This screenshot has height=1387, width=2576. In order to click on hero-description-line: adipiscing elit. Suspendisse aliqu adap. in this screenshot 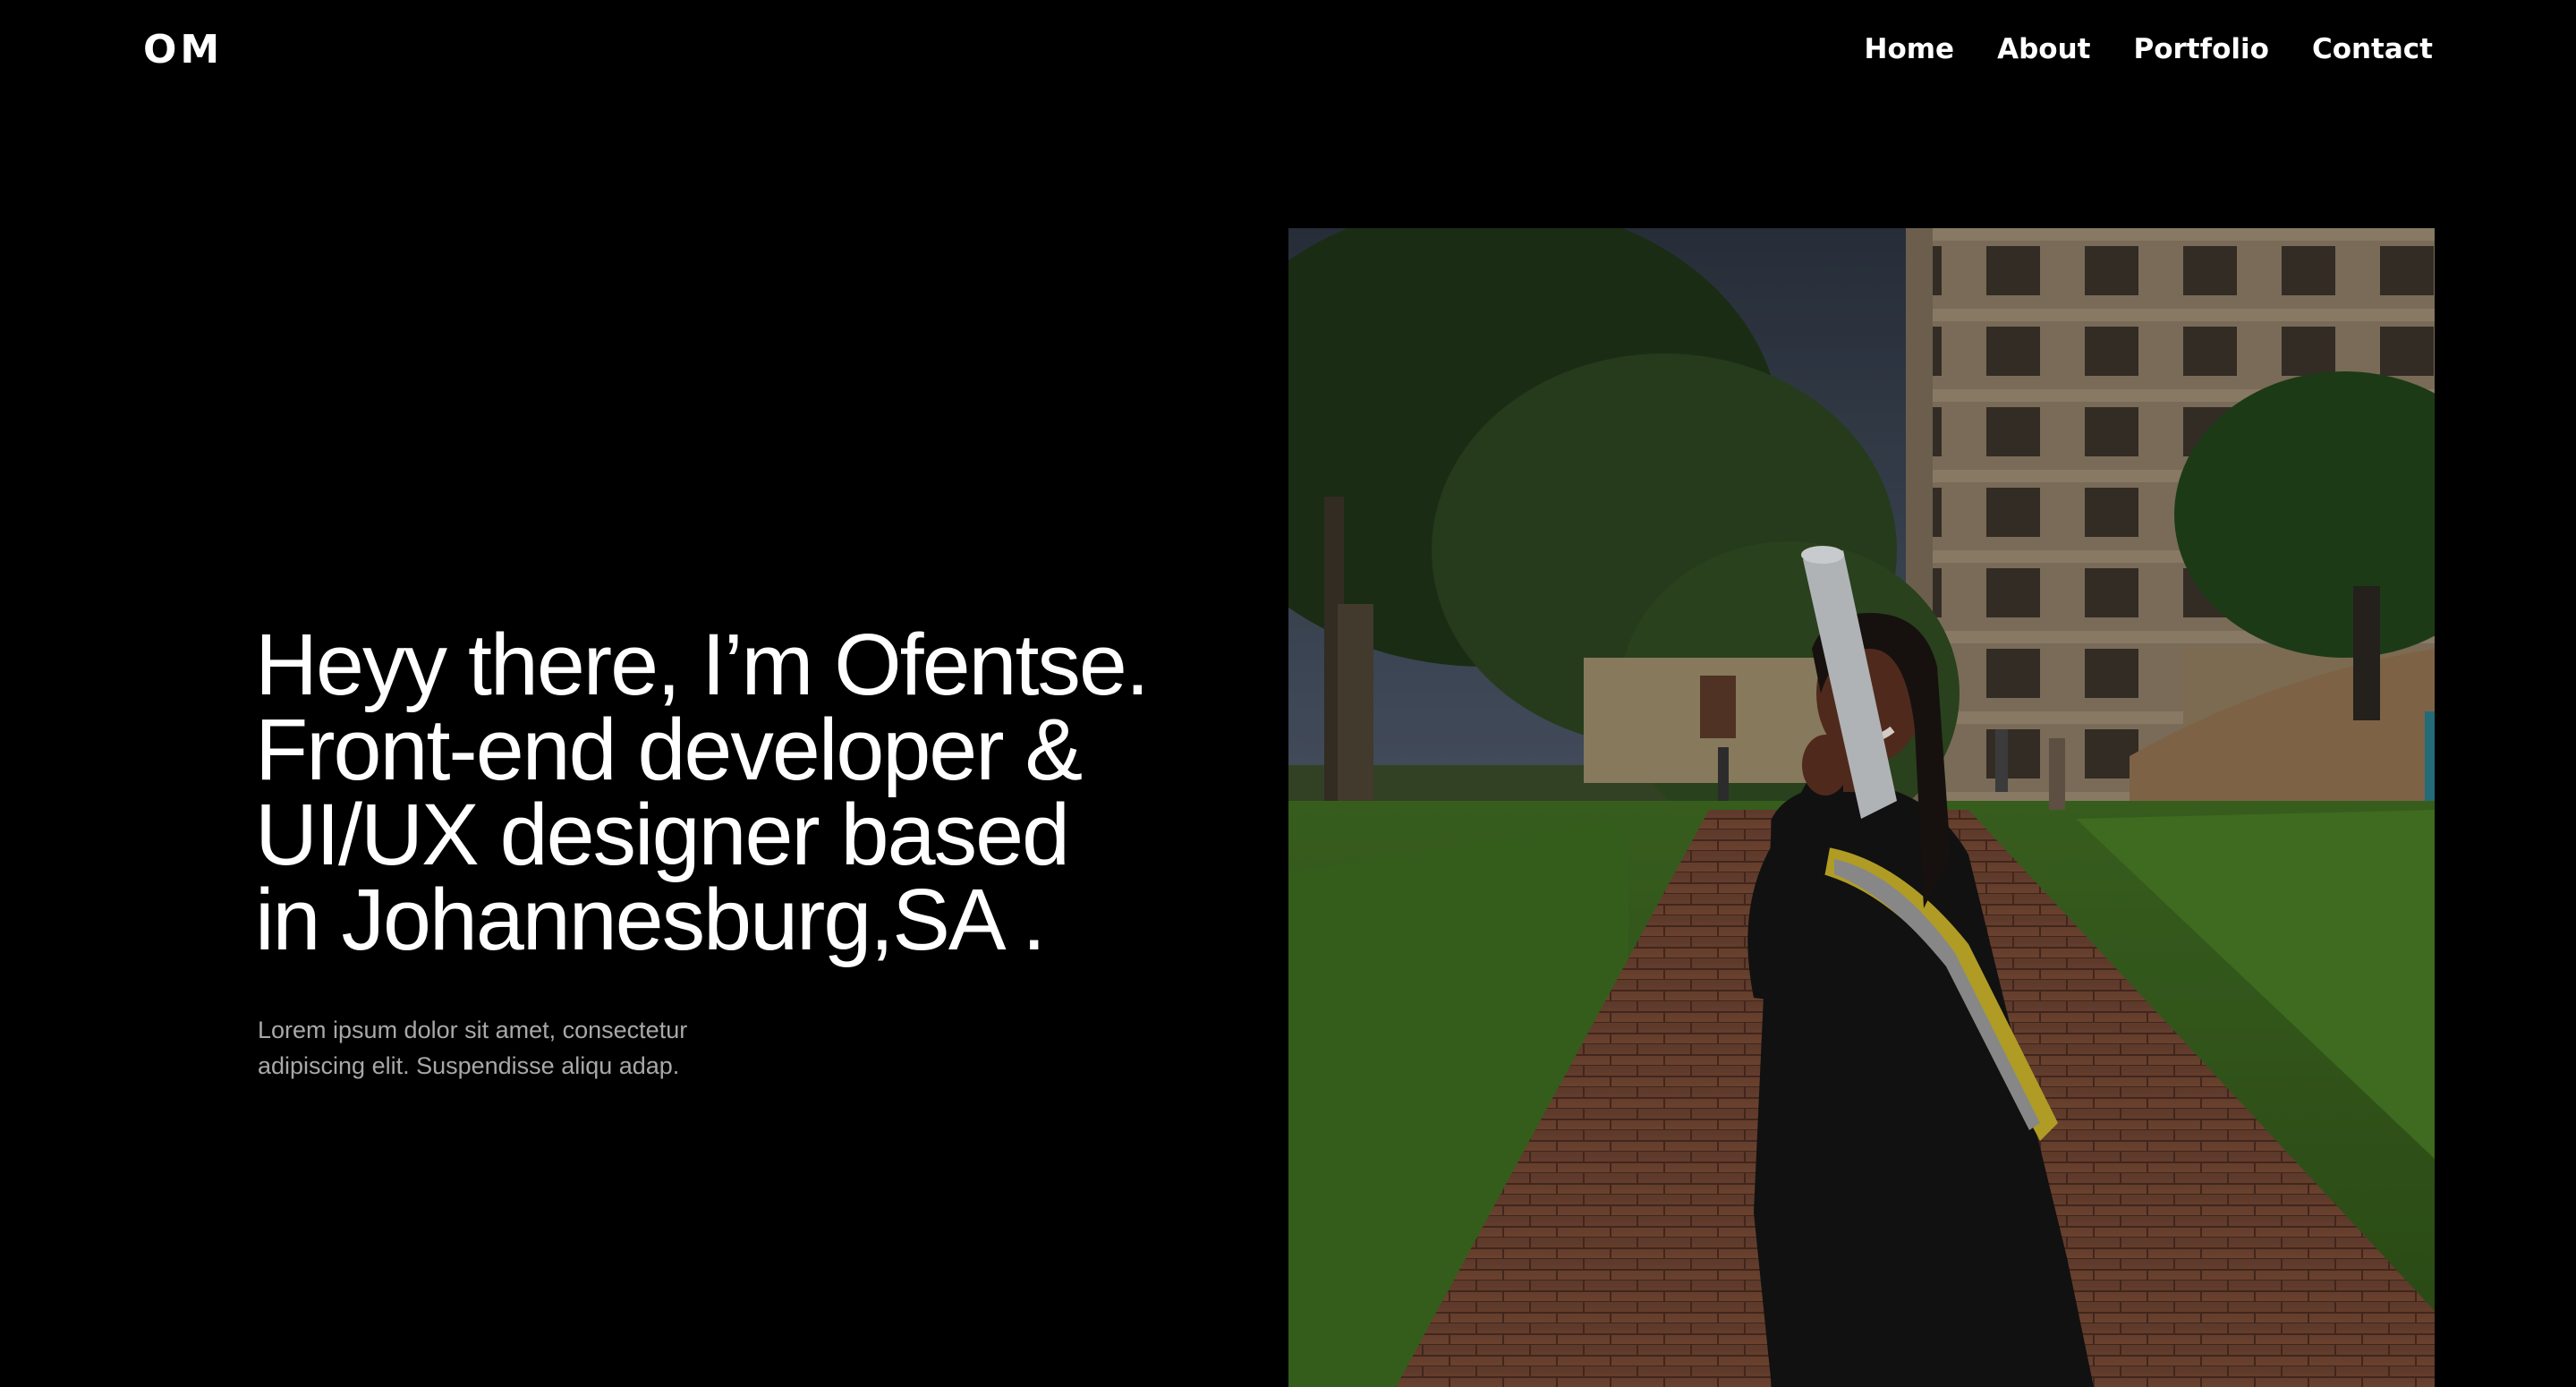, I will do `click(469, 1065)`.